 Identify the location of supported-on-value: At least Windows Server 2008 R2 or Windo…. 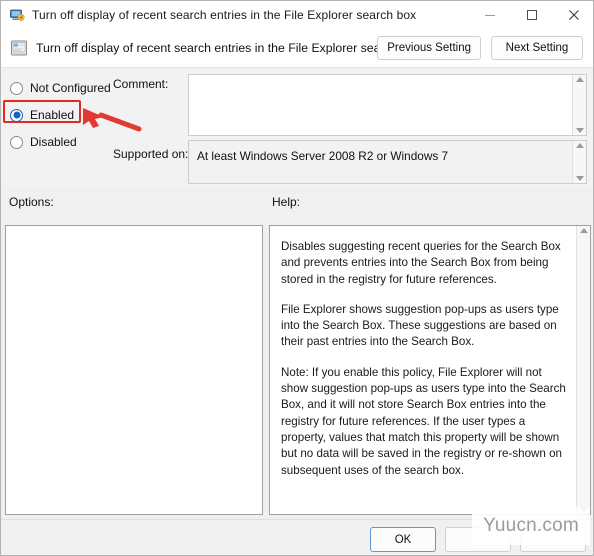
(323, 156).